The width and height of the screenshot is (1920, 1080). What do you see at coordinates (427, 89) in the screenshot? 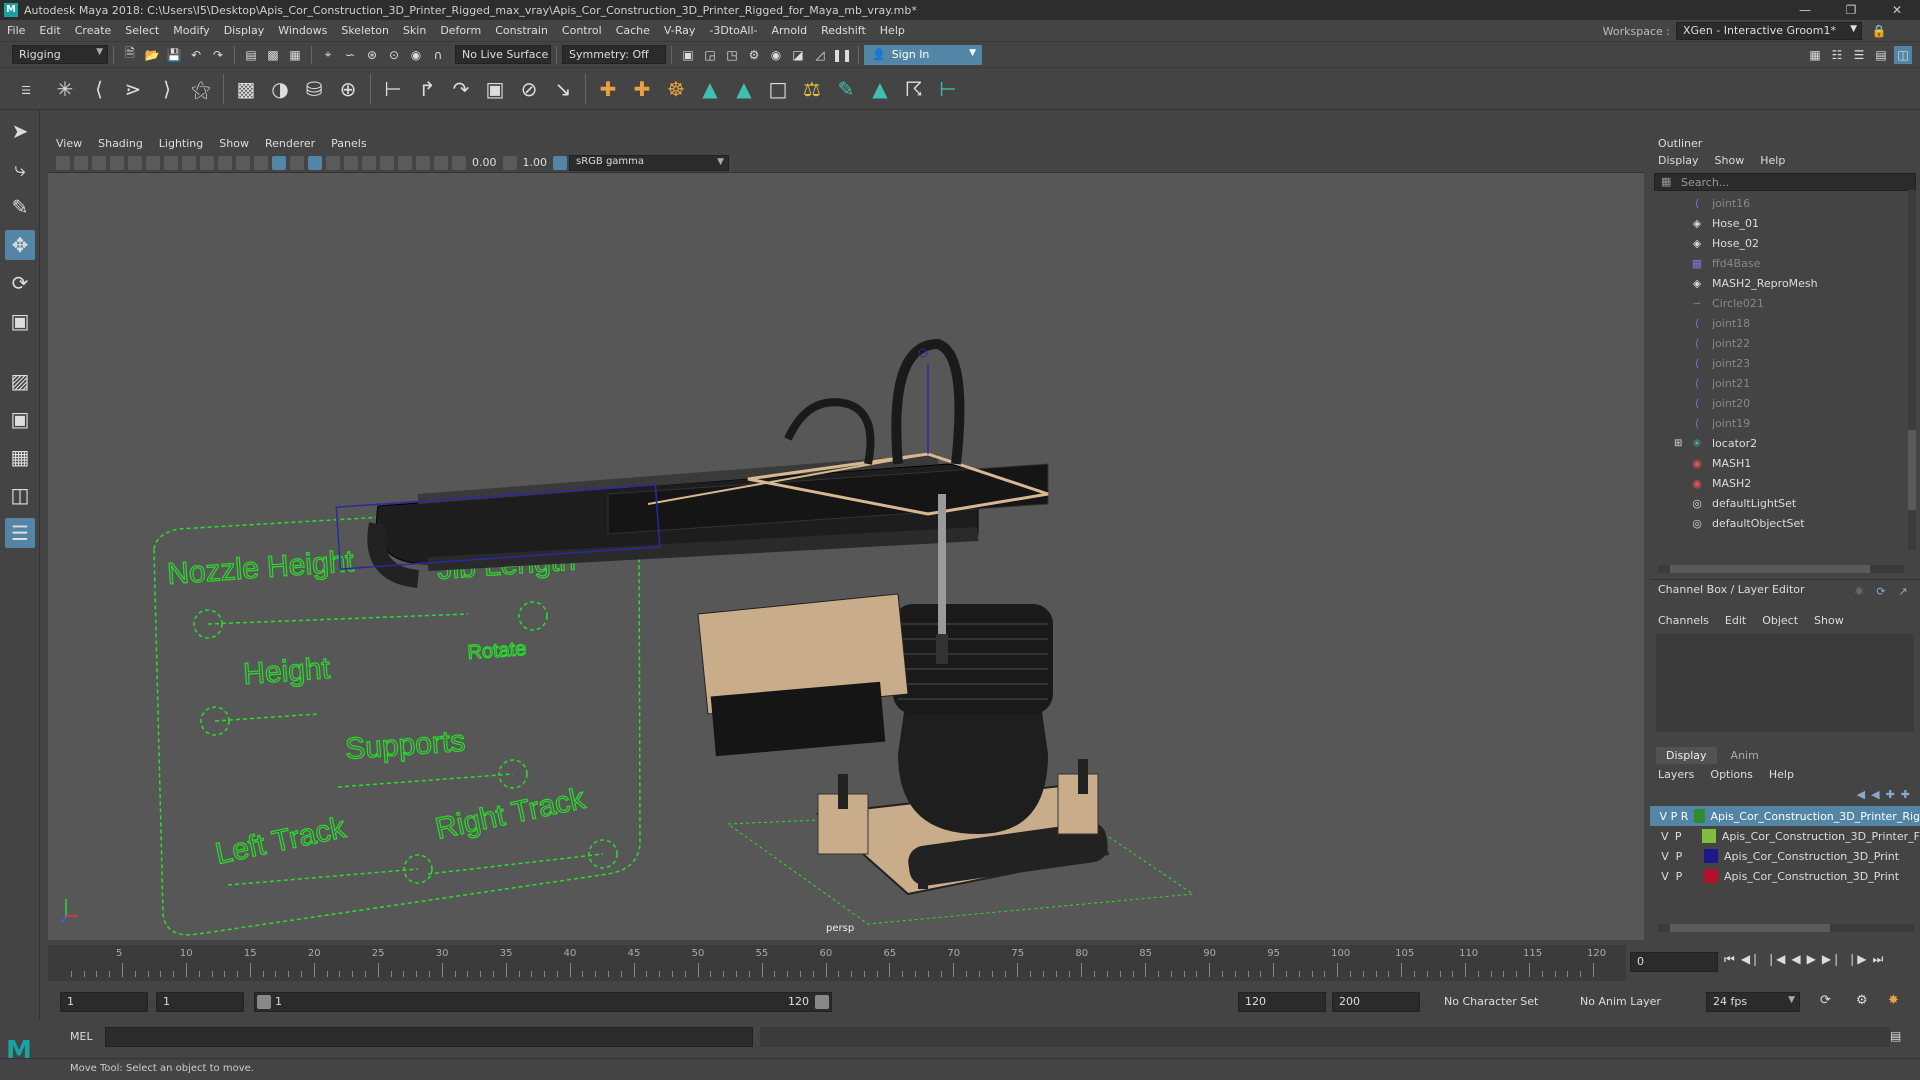
I see `point-constraint-icon: ↱` at bounding box center [427, 89].